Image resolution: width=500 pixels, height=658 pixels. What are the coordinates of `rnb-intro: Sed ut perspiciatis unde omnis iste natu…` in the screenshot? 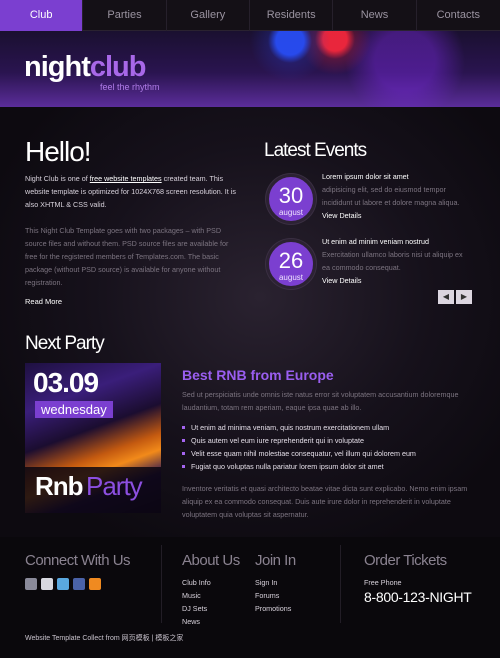 It's located at (320, 401).